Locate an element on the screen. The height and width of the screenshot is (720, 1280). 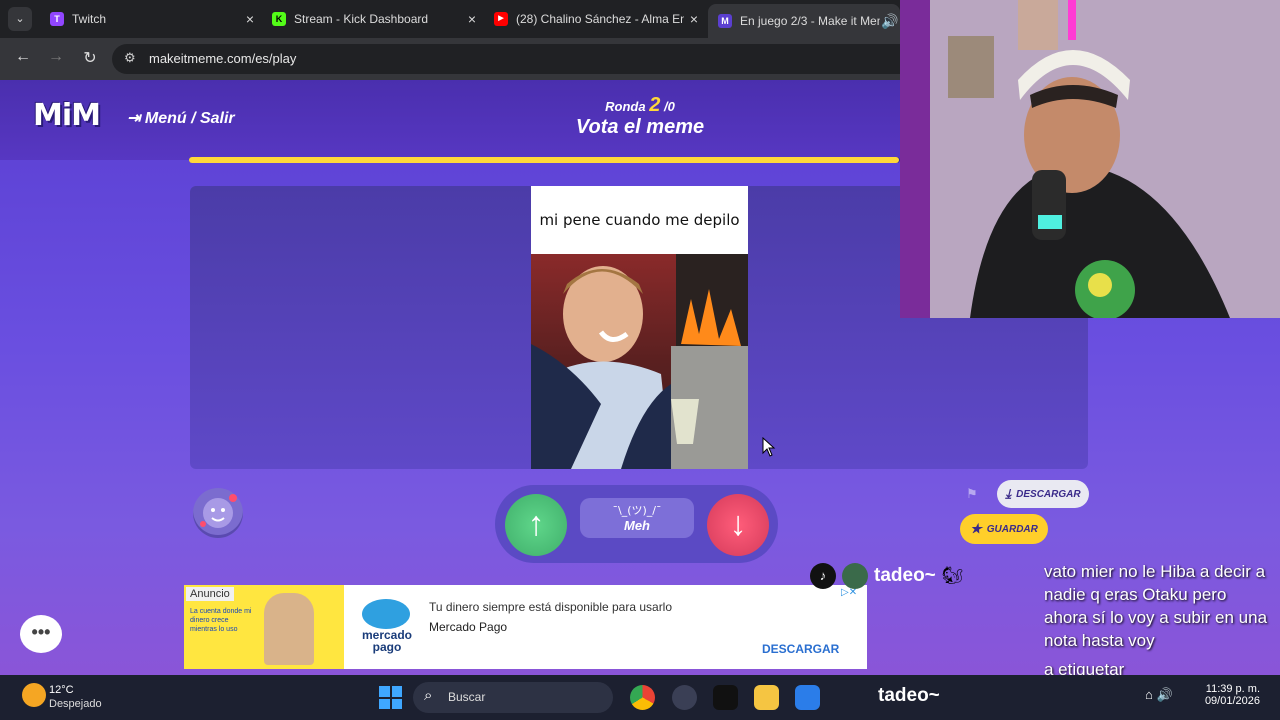
reload-icon: ↻ is located at coordinates (90, 58).